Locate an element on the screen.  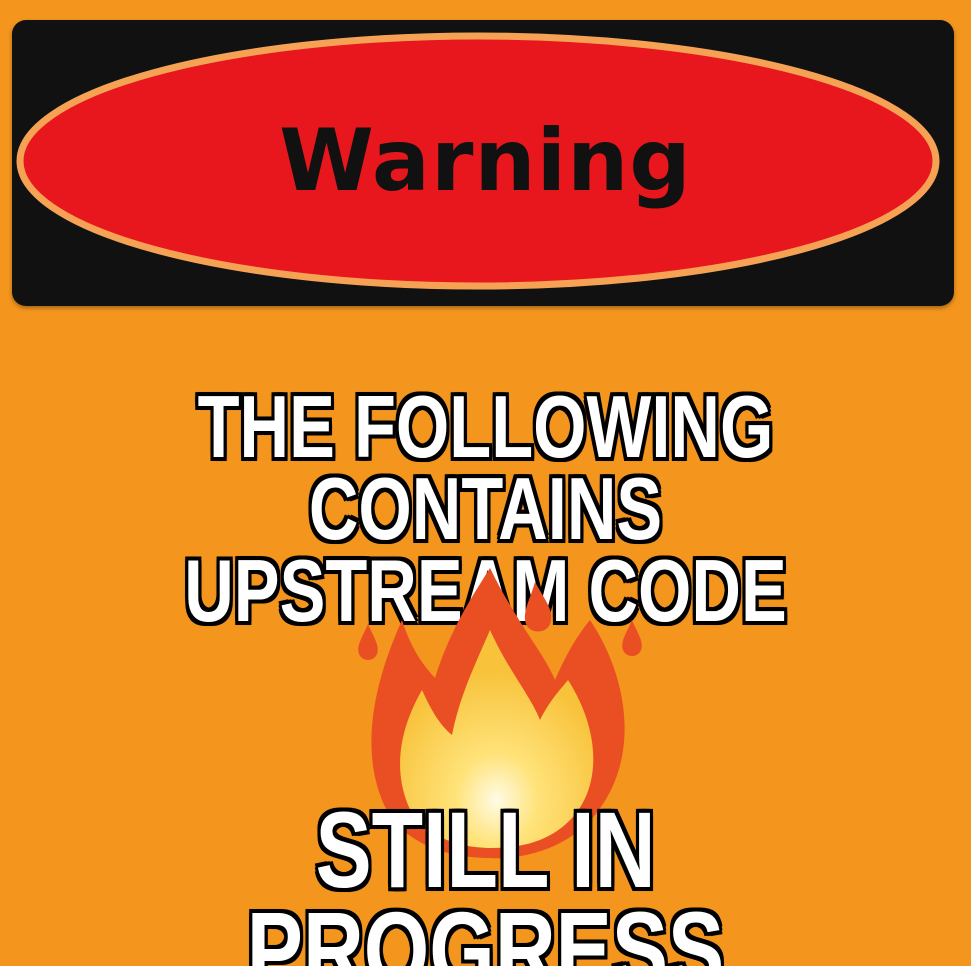
top-caption-line-1: THE FOLLOWING CONTAINS is located at coordinates (485, 467).